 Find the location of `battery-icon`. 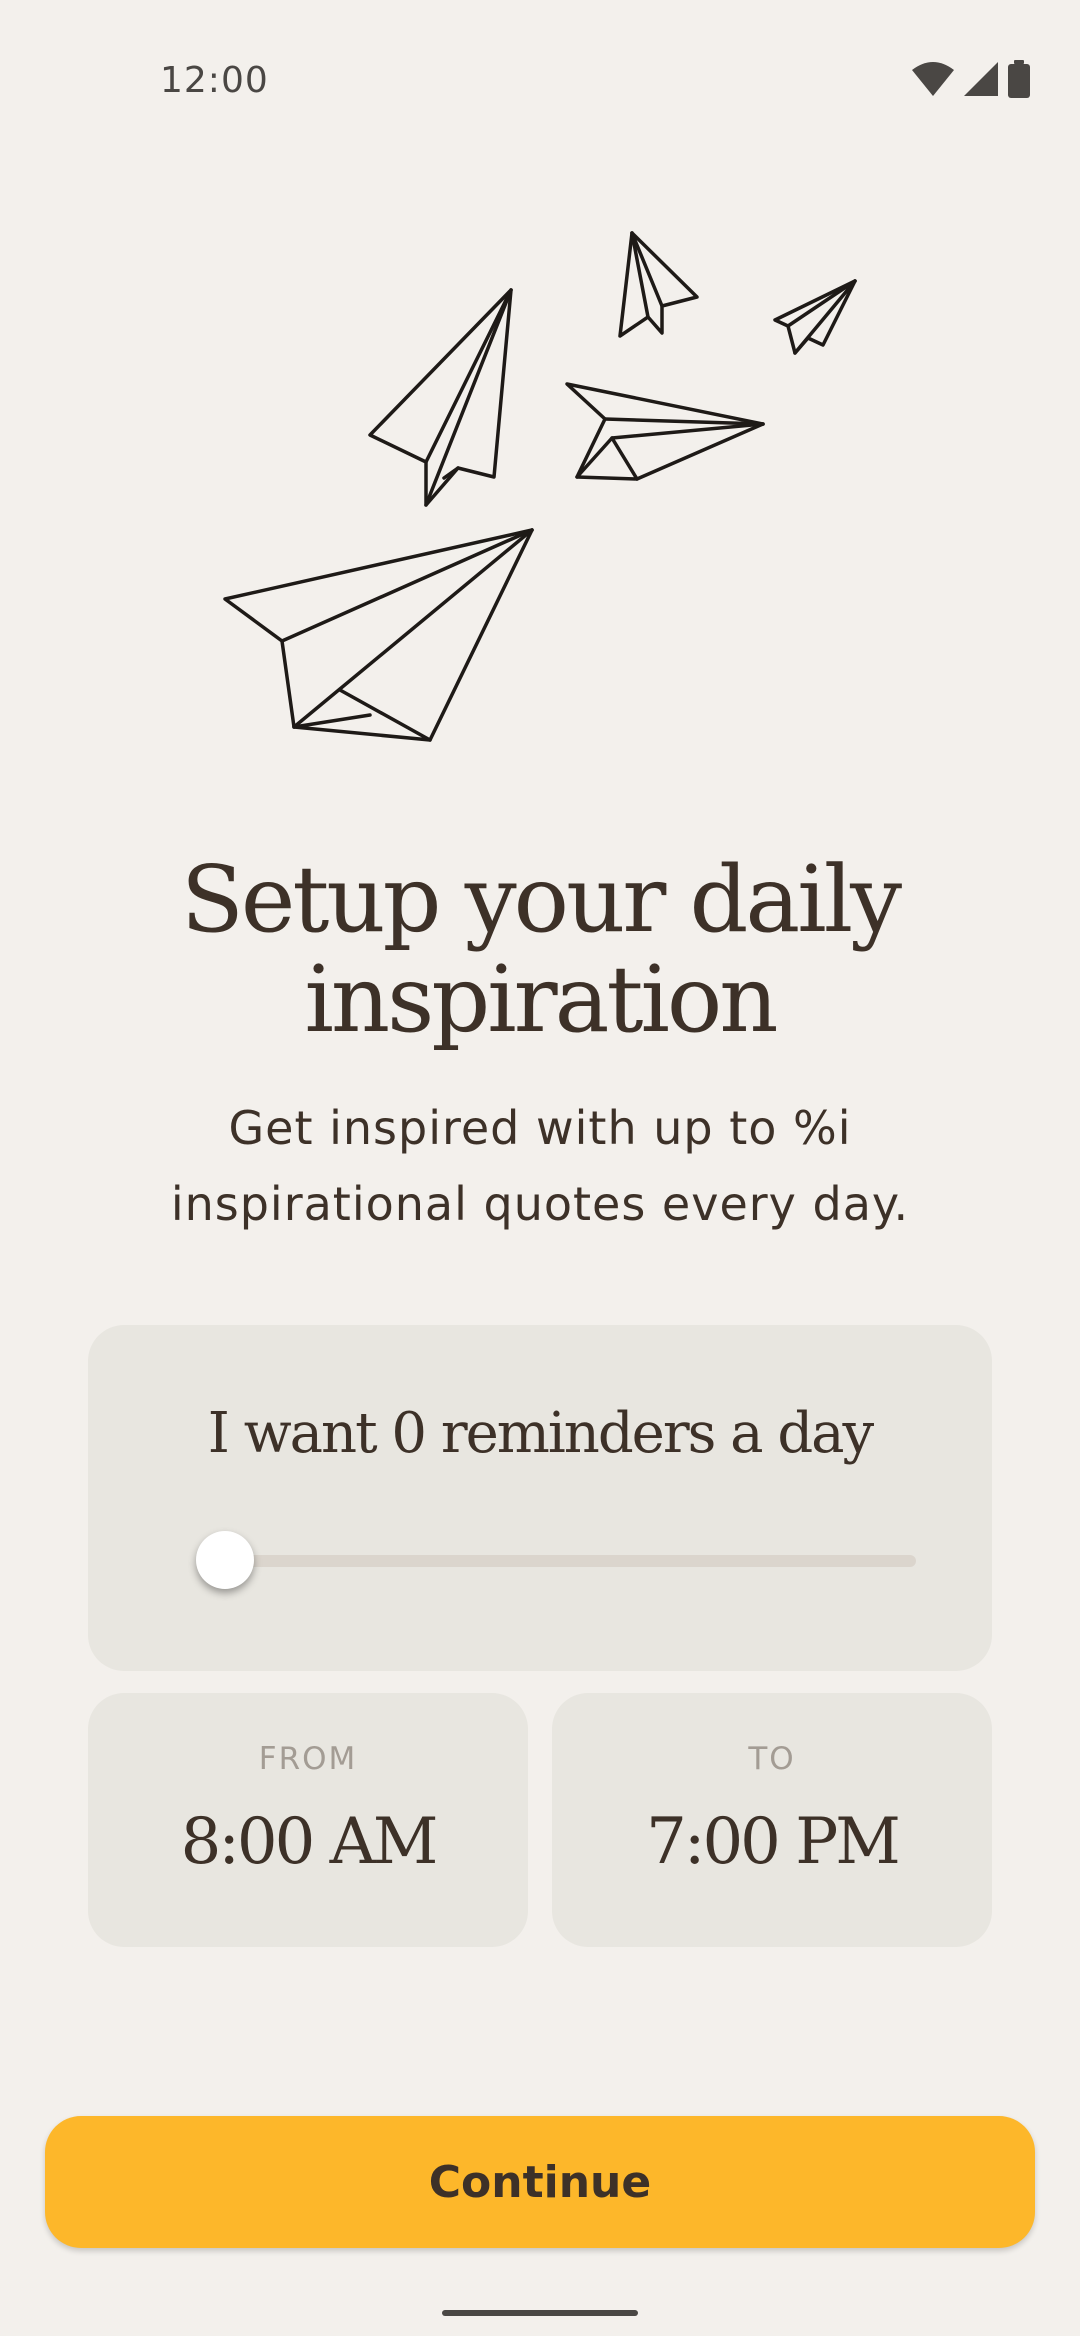

battery-icon is located at coordinates (1019, 79).